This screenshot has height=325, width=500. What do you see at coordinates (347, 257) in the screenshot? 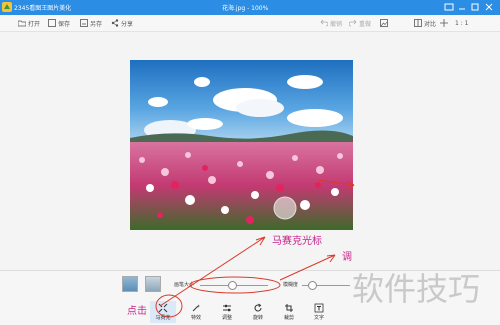
I see `adjust-annotation: 调` at bounding box center [347, 257].